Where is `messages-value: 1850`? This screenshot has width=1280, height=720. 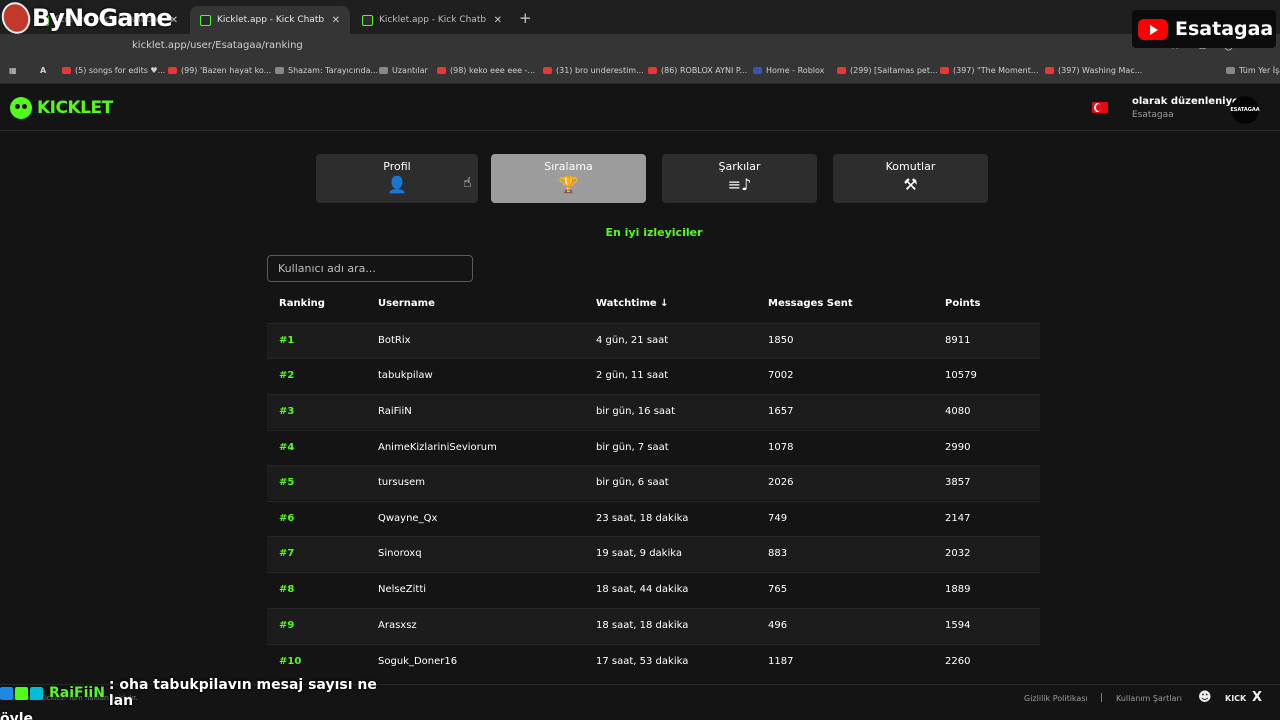
messages-value: 1850 is located at coordinates (781, 340).